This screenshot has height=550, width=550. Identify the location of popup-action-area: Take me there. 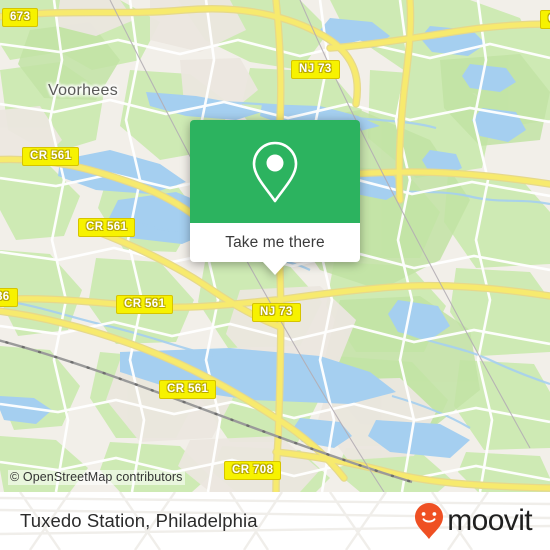
(275, 242).